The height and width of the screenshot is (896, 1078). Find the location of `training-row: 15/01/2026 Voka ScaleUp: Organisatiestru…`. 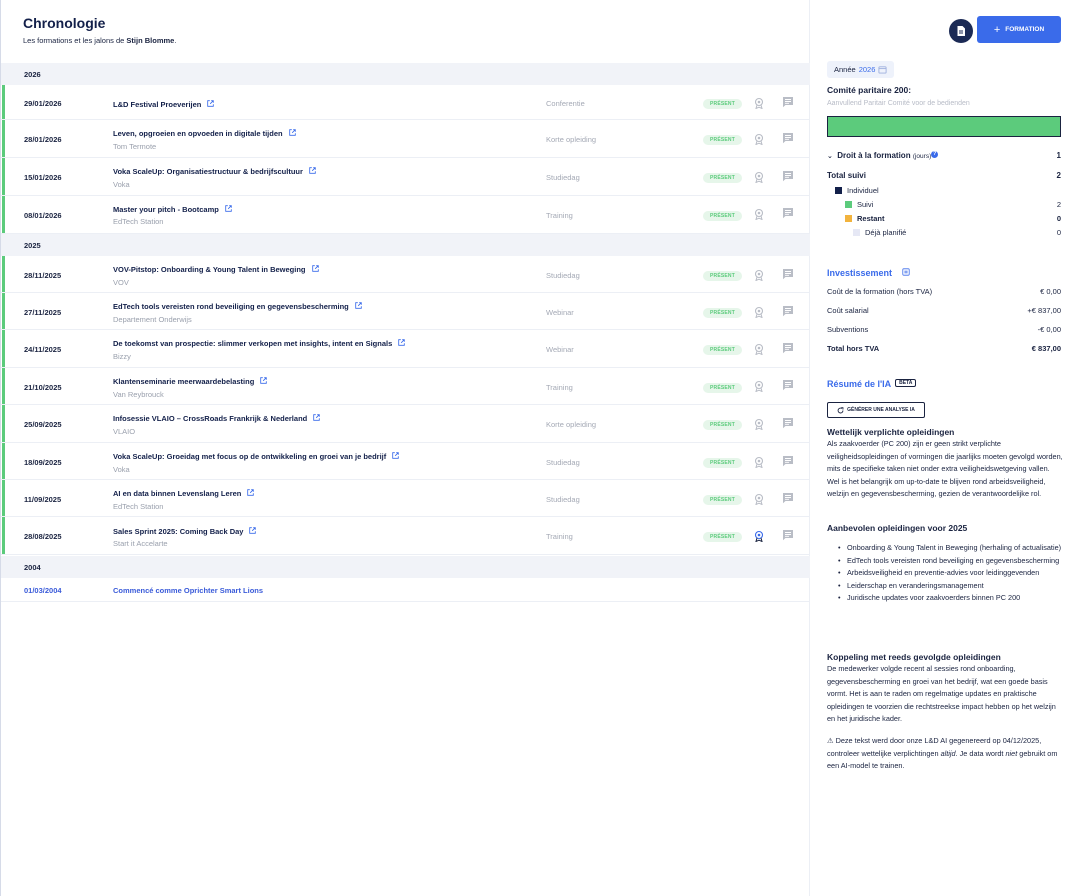

training-row: 15/01/2026 Voka ScaleUp: Organisatiestru… is located at coordinates (405, 177).